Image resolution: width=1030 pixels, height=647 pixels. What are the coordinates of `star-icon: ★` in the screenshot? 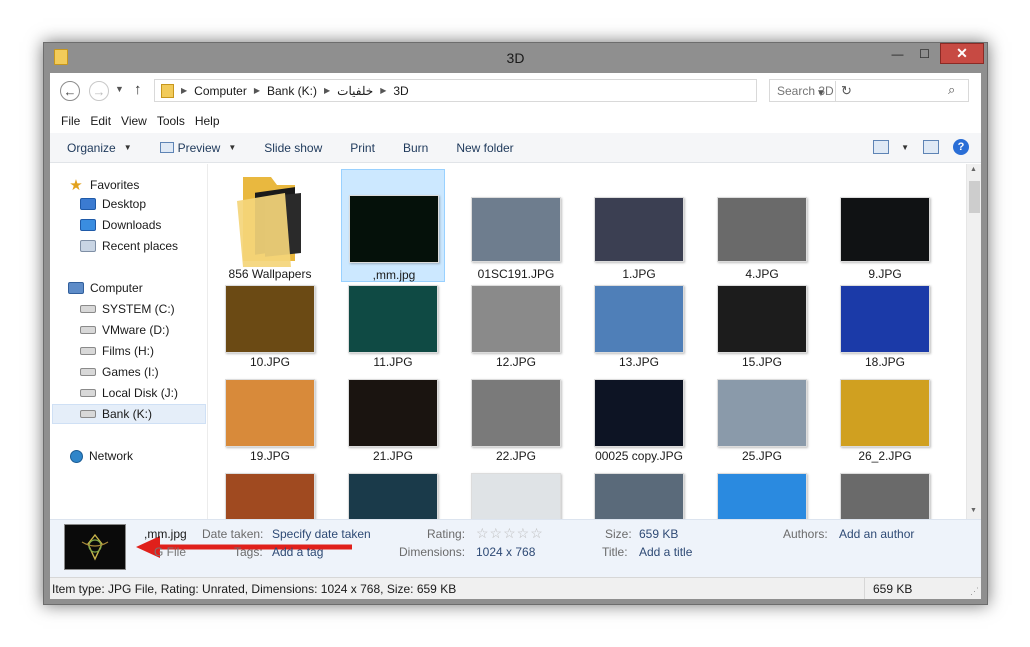 It's located at (76, 185).